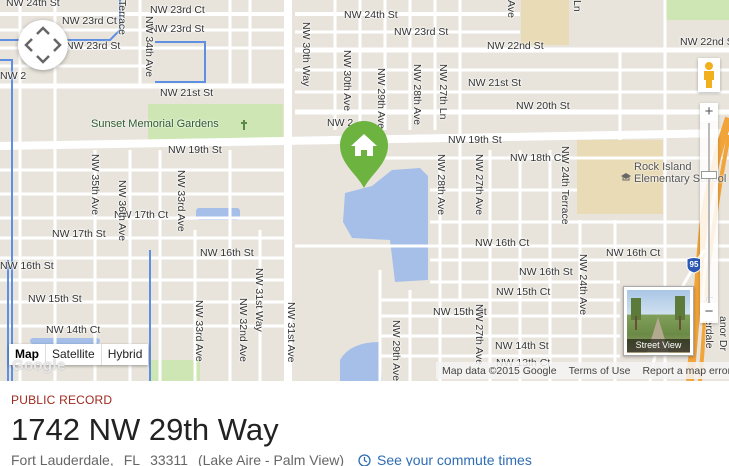 This screenshot has height=466, width=729. Describe the element at coordinates (600, 371) in the screenshot. I see `terms-of-use-link: Terms of Use` at that location.